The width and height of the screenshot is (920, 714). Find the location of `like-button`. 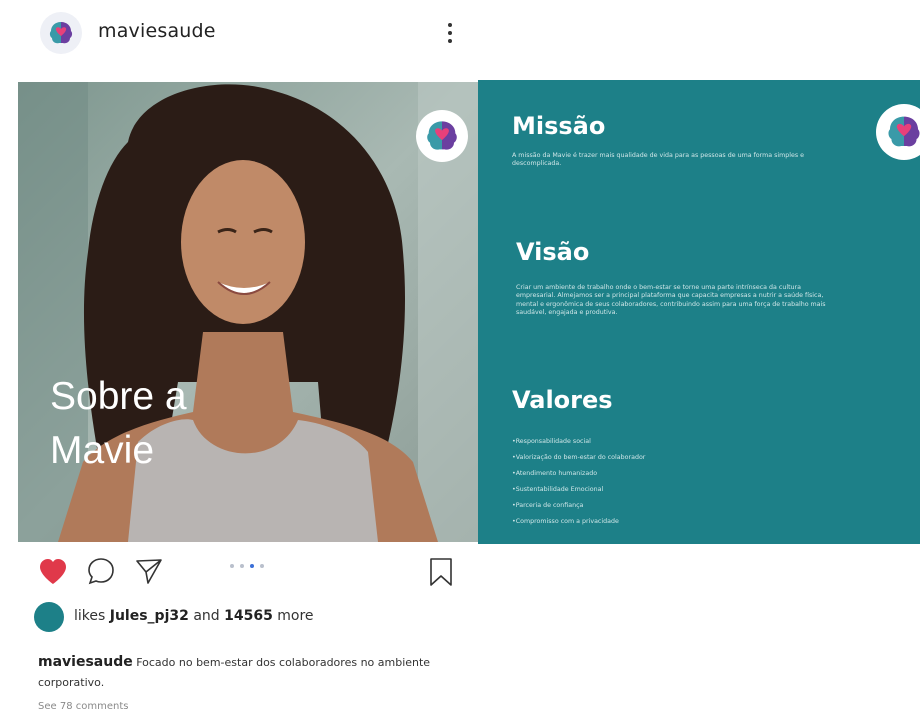

like-button is located at coordinates (53, 572).